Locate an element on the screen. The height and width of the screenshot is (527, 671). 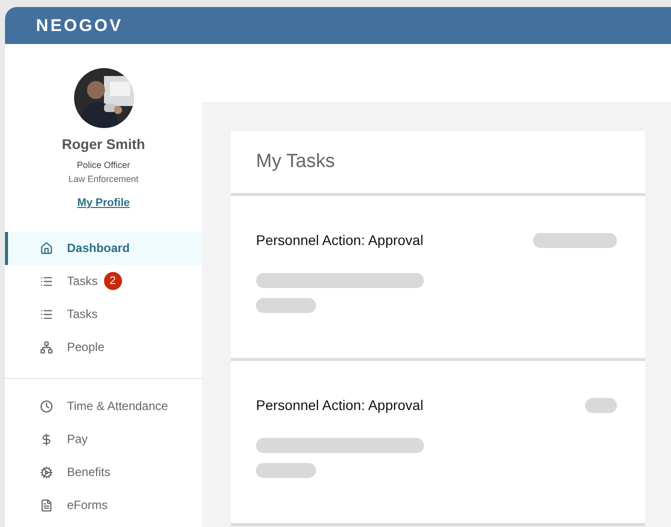
nav-item: People is located at coordinates (103, 347).